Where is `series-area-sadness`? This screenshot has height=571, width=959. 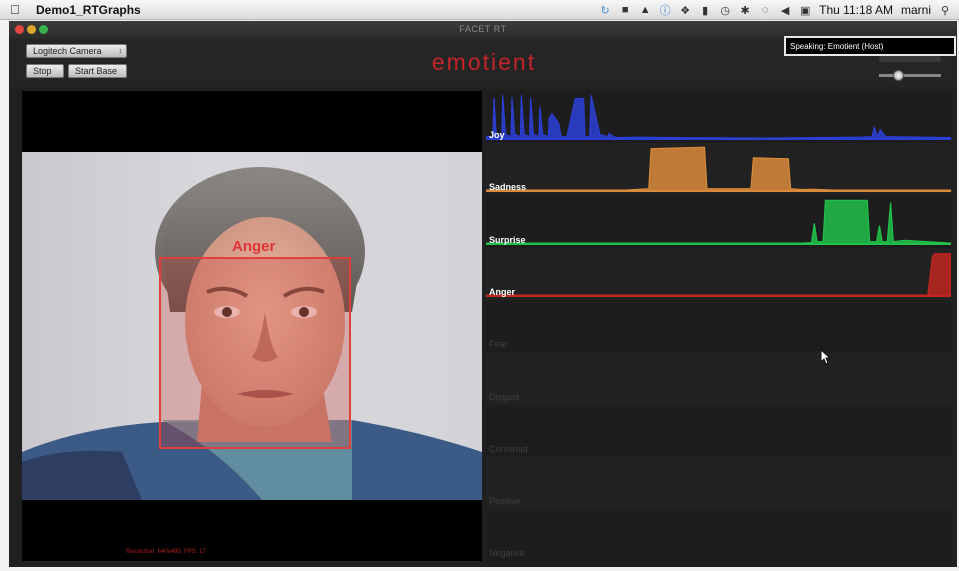
series-area-sadness is located at coordinates (718, 169).